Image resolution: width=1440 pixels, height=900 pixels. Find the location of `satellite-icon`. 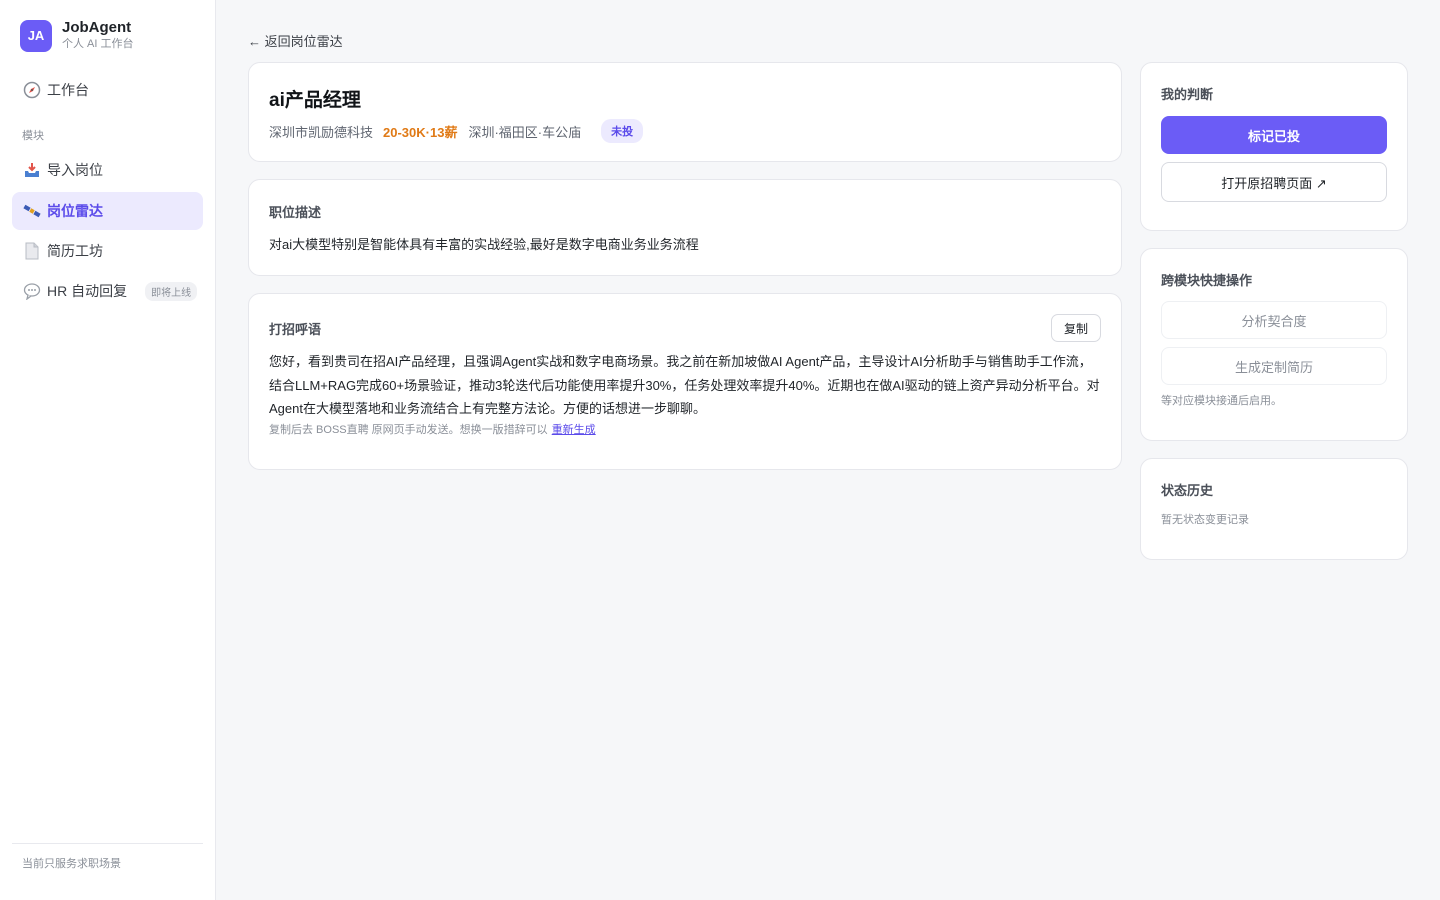

satellite-icon is located at coordinates (32, 211).